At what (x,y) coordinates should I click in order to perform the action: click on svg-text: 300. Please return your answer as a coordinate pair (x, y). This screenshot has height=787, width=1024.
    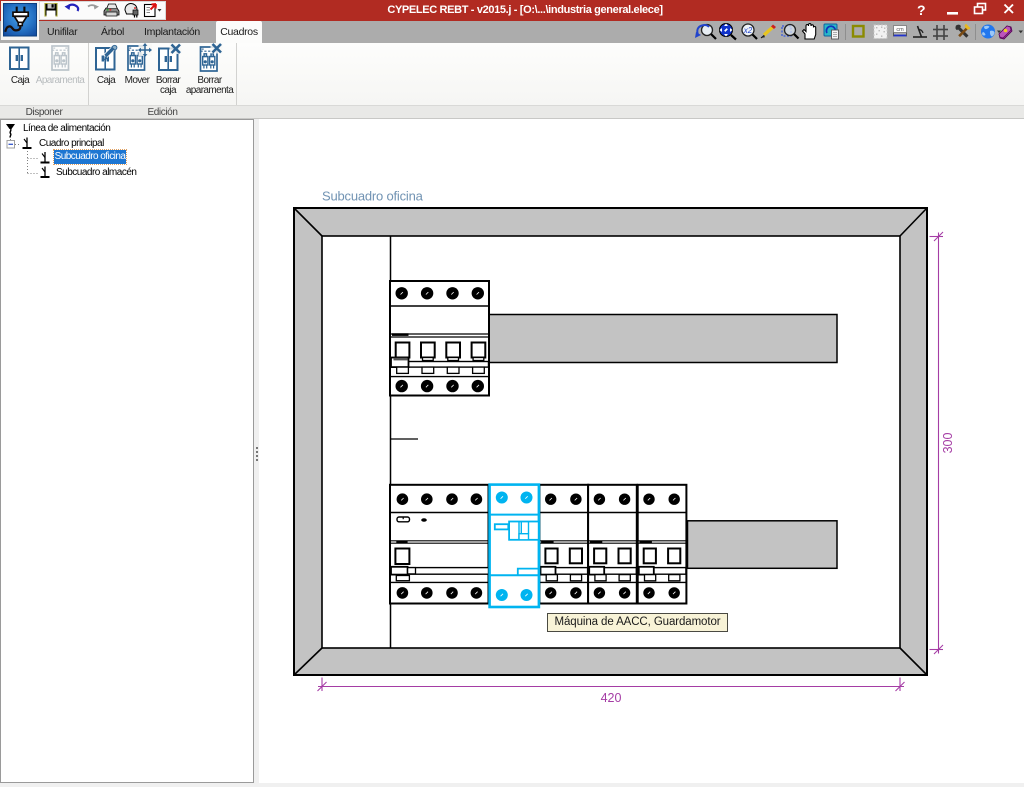
    Looking at the image, I should click on (948, 443).